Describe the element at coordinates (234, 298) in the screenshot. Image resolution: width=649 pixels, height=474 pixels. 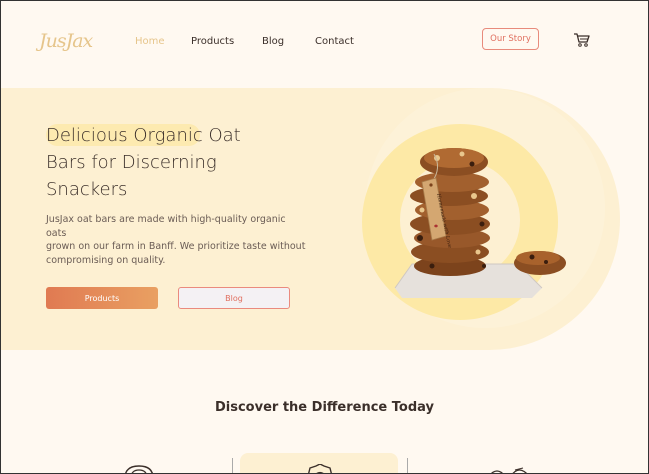
I see `blog-button: Blog` at that location.